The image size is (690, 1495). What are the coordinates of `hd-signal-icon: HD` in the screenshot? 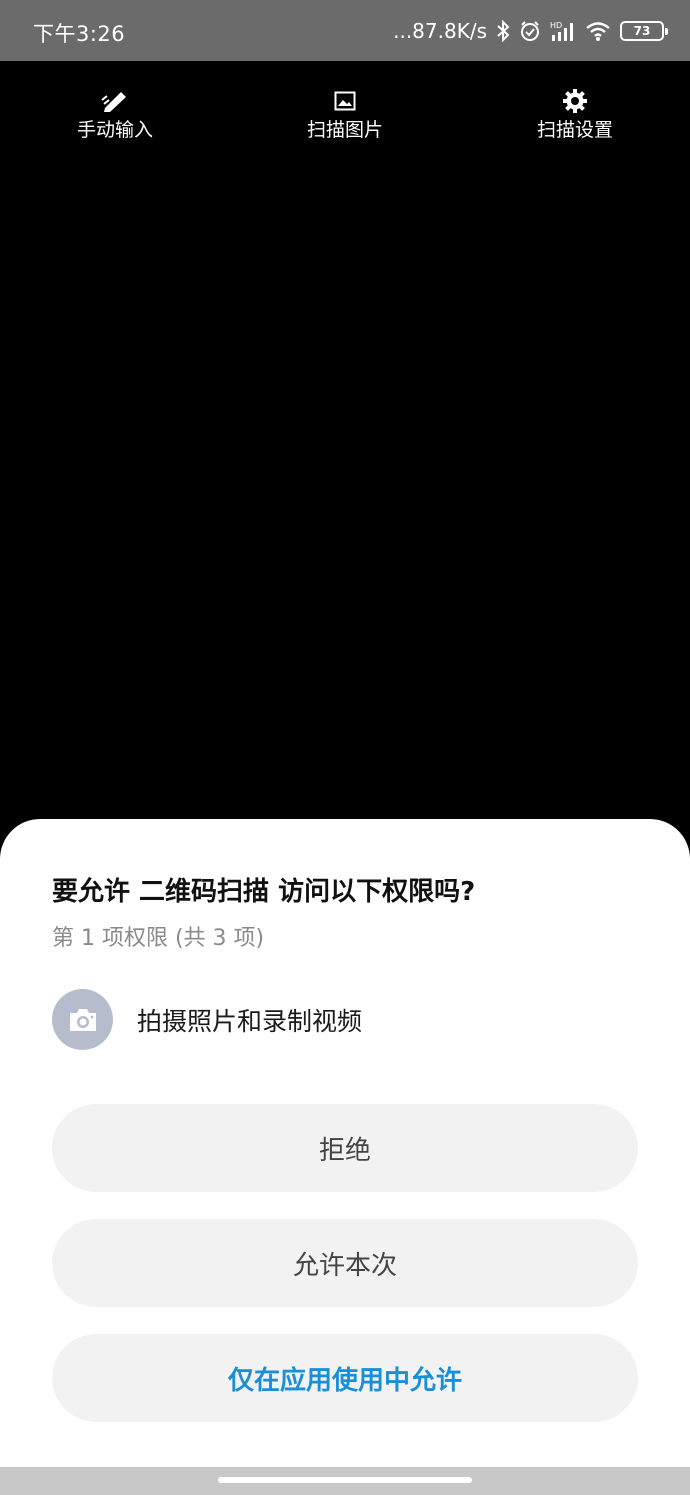 It's located at (563, 31).